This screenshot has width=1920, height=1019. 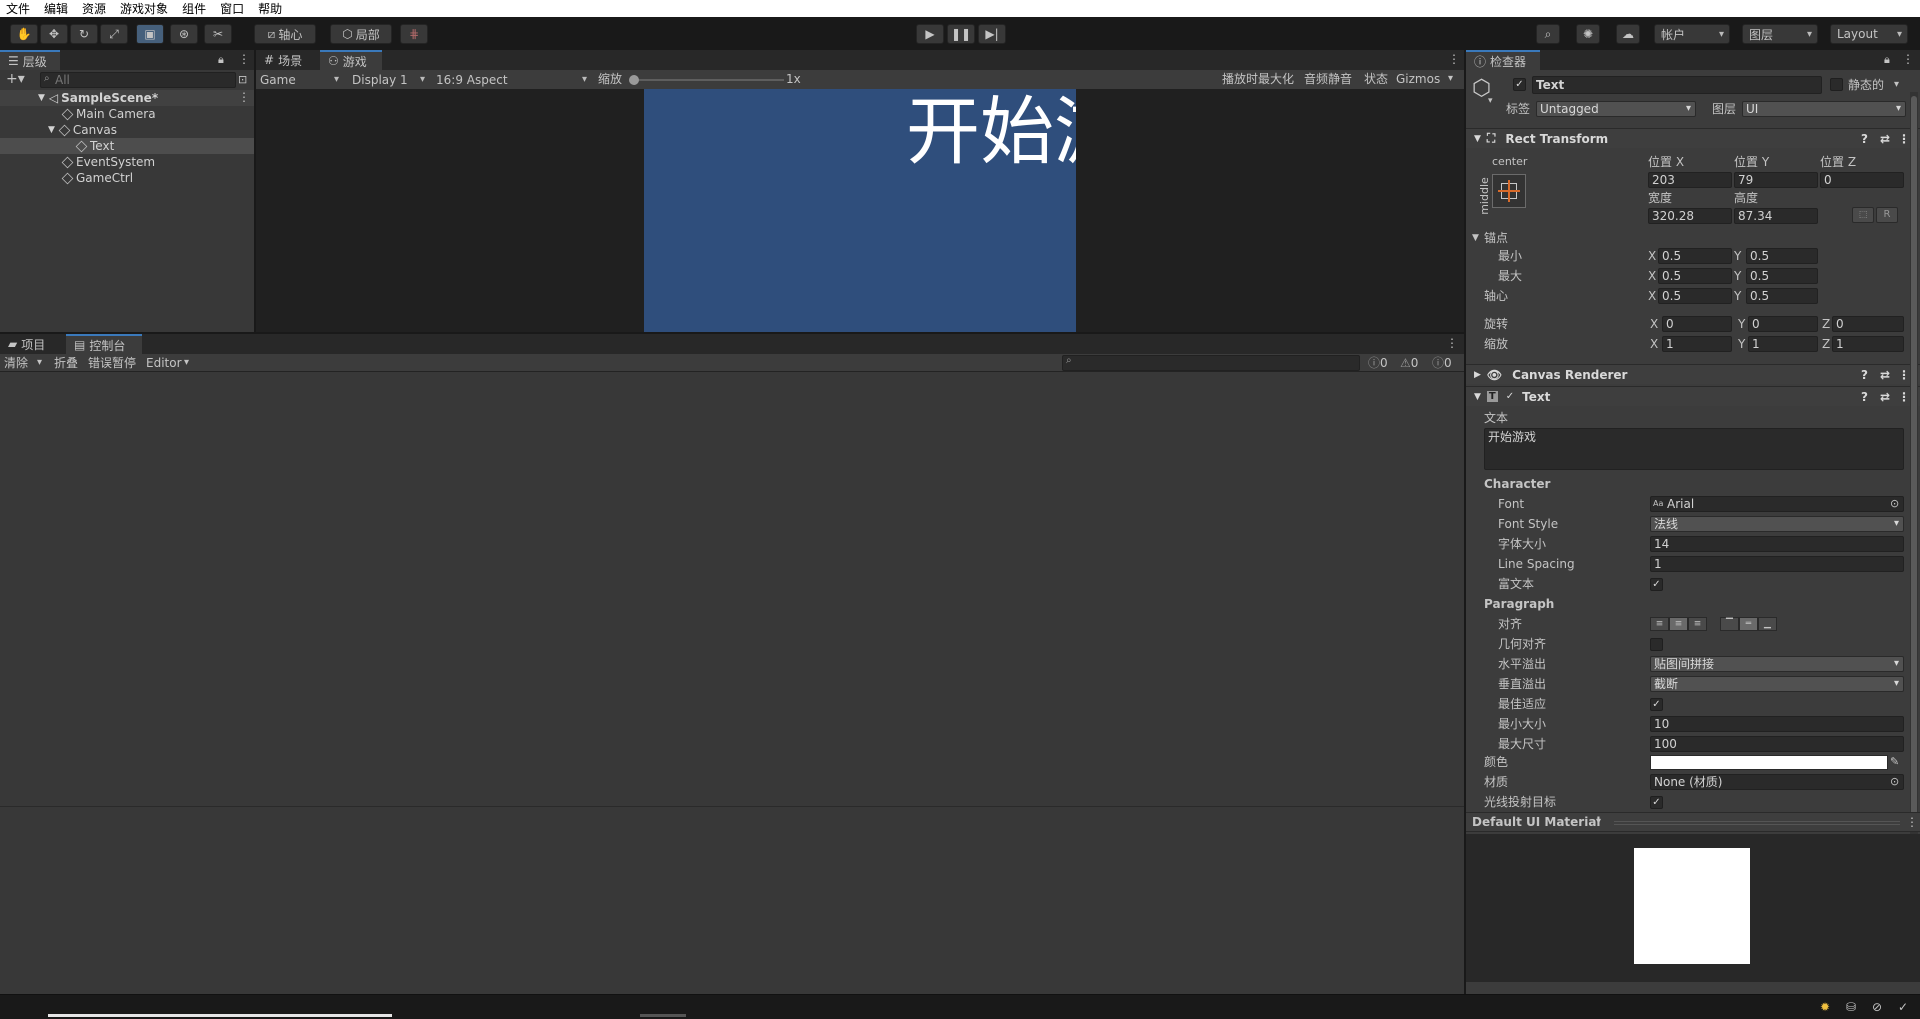 I want to click on best-fit-checkbox: ✓, so click(x=1656, y=704).